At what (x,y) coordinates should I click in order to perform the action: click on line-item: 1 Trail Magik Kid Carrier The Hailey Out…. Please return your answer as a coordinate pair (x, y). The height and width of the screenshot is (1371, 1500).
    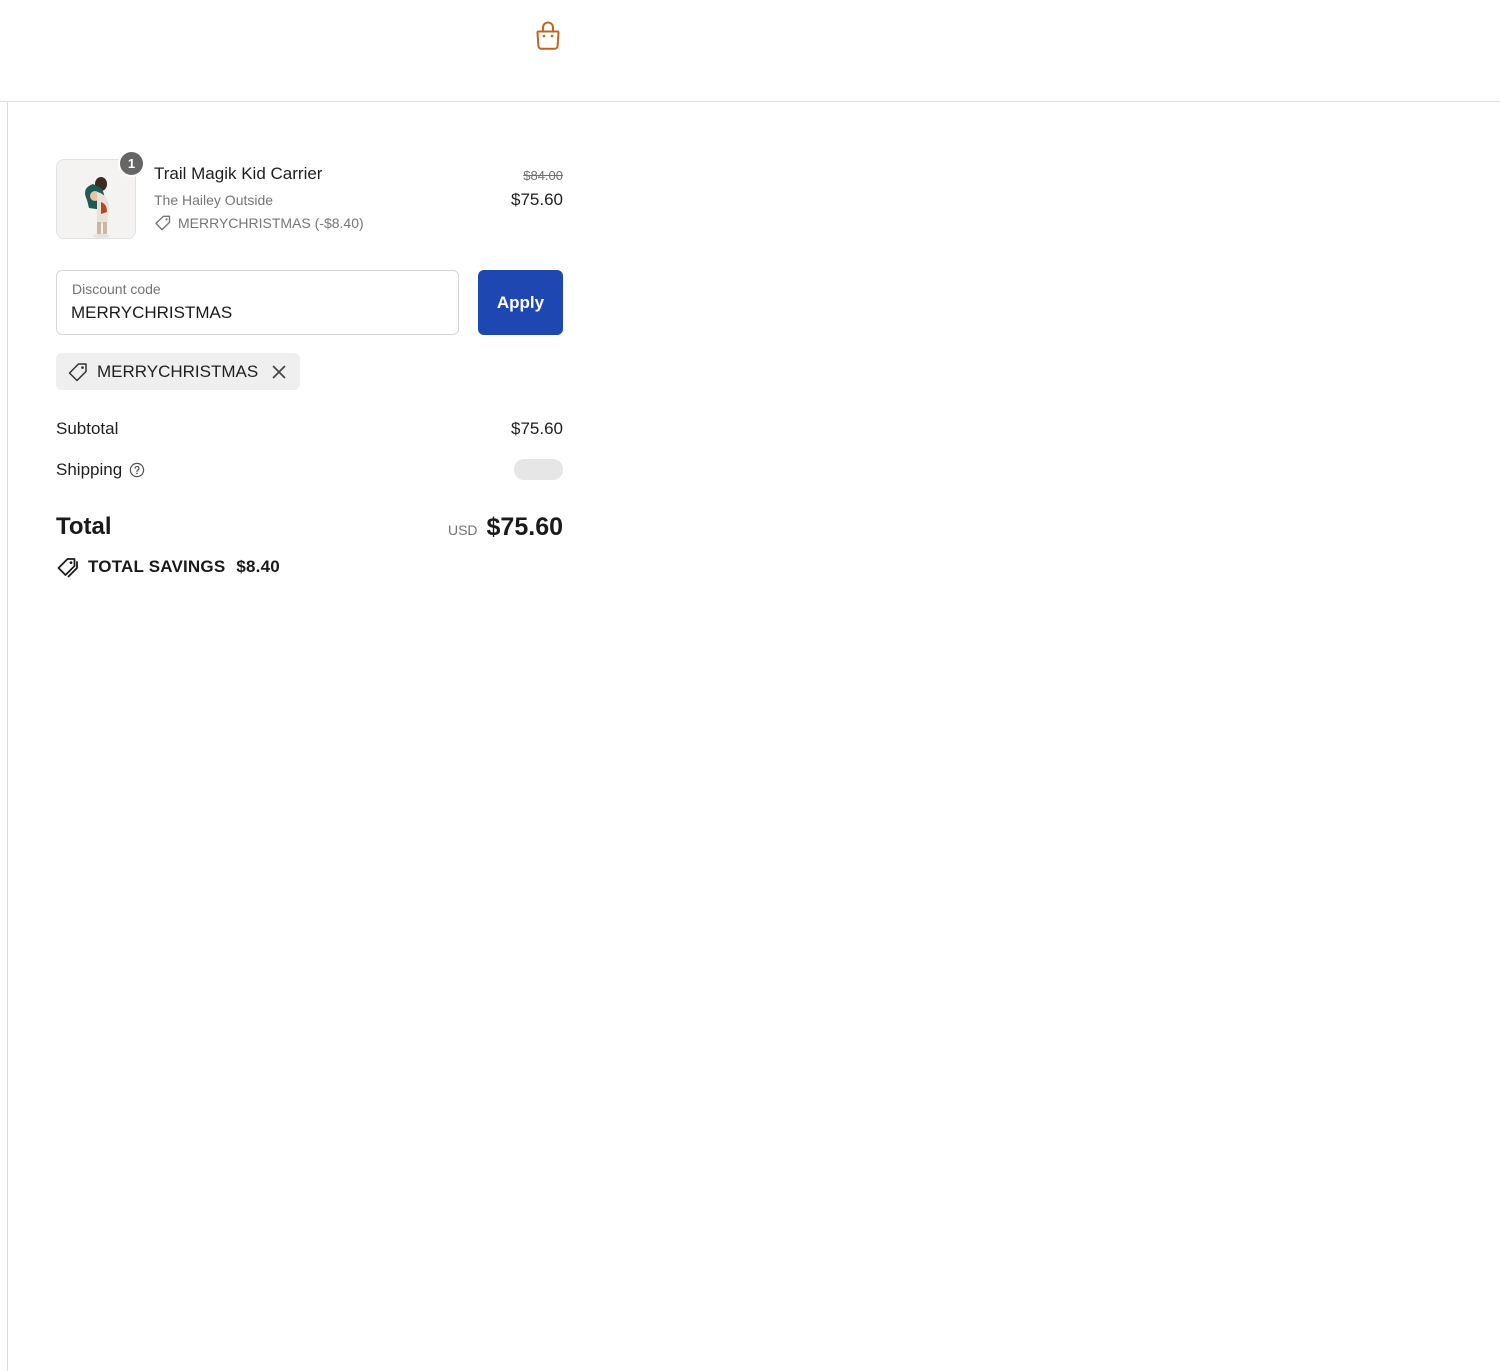
    Looking at the image, I should click on (309, 195).